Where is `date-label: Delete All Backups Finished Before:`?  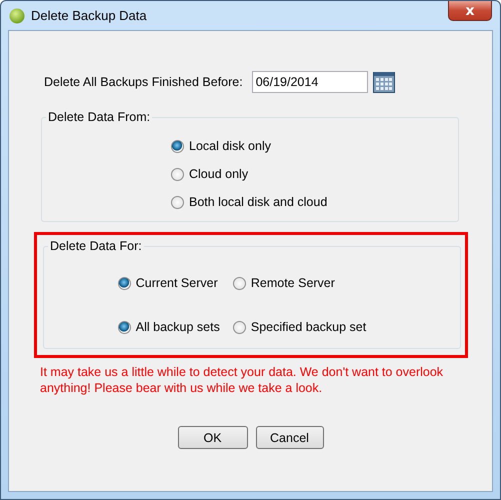 date-label: Delete All Backups Finished Before: is located at coordinates (143, 82).